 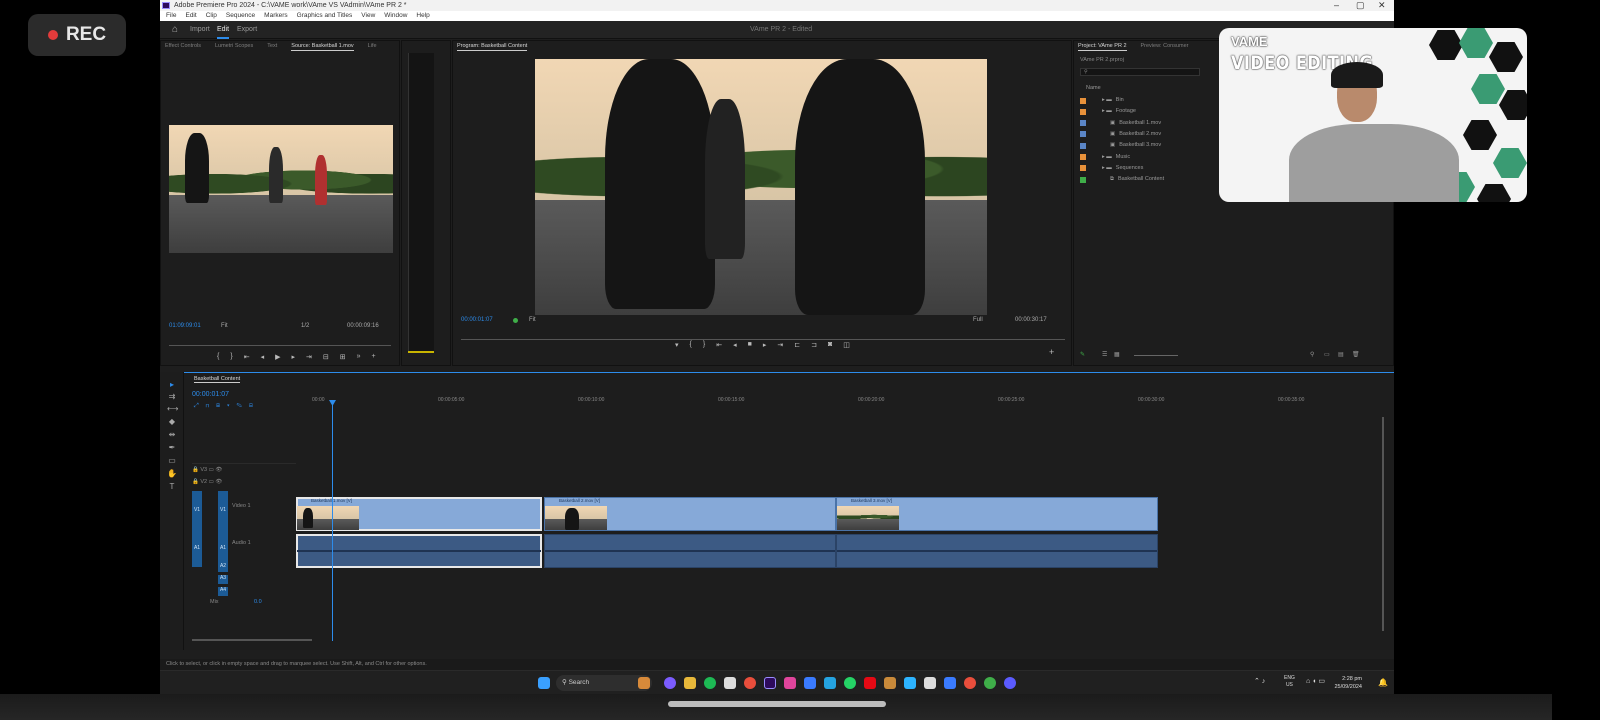 What do you see at coordinates (1289, 682) in the screenshot?
I see `language-indicator: ENG US` at bounding box center [1289, 682].